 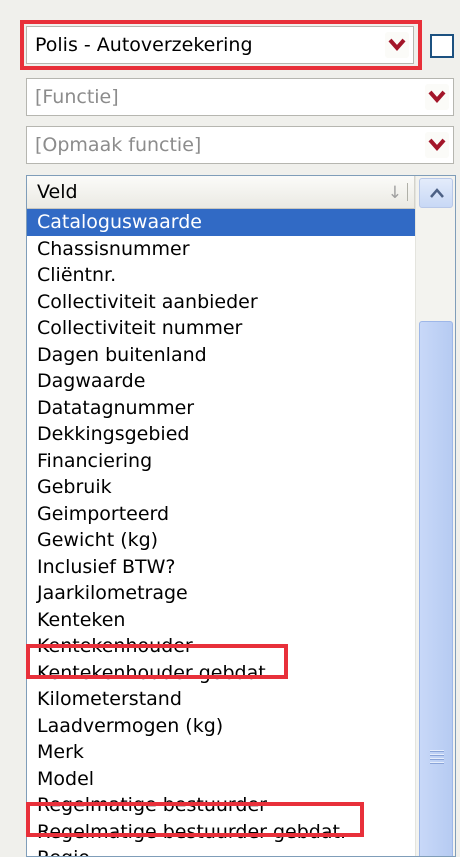 I want to click on column-header-label: Veld, so click(x=57, y=192).